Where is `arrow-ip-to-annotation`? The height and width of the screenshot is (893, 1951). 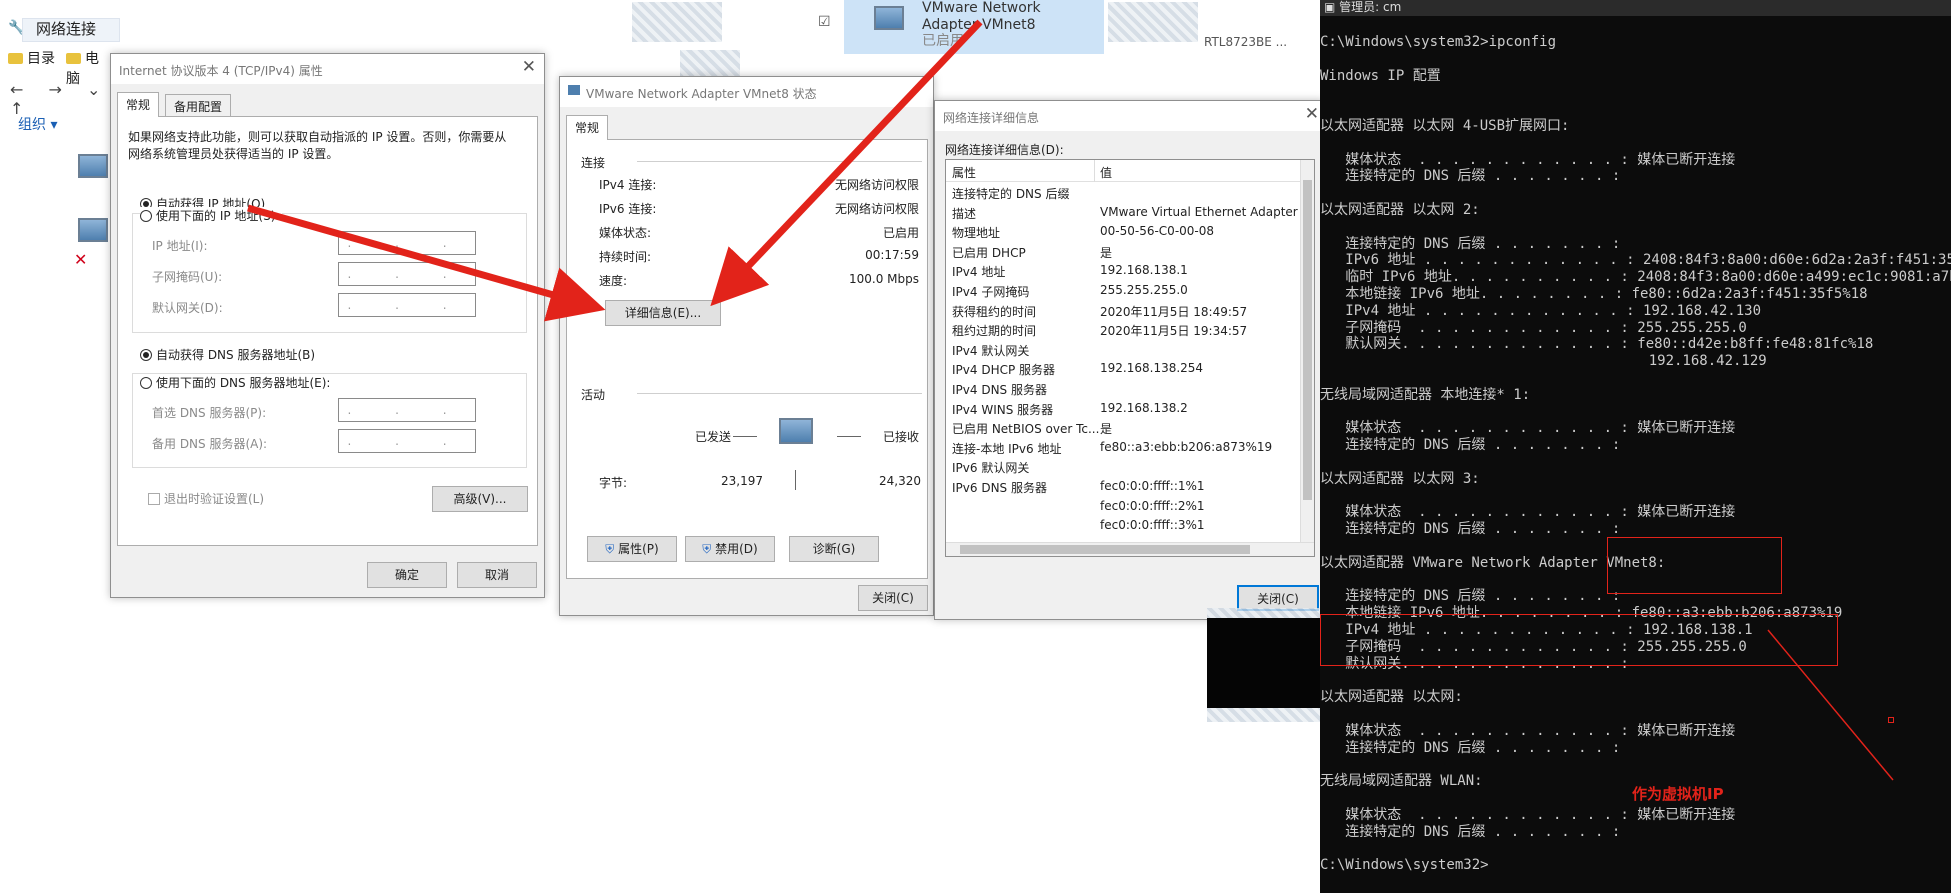 arrow-ip-to-annotation is located at coordinates (1830, 705).